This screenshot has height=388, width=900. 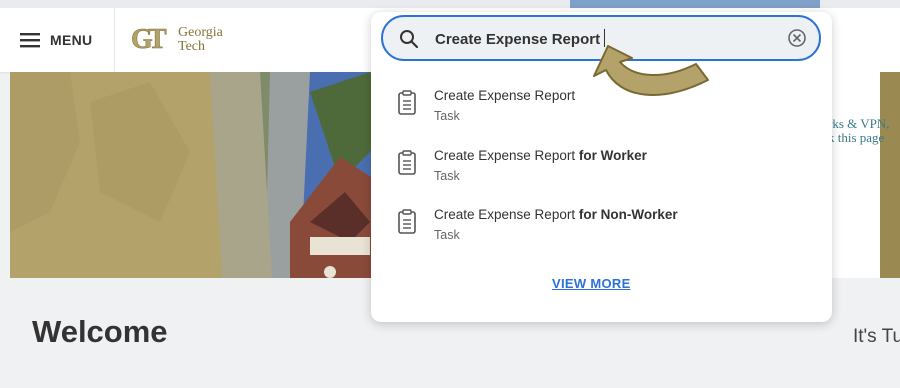 I want to click on search-query-text: Create Expense Report, so click(x=518, y=39).